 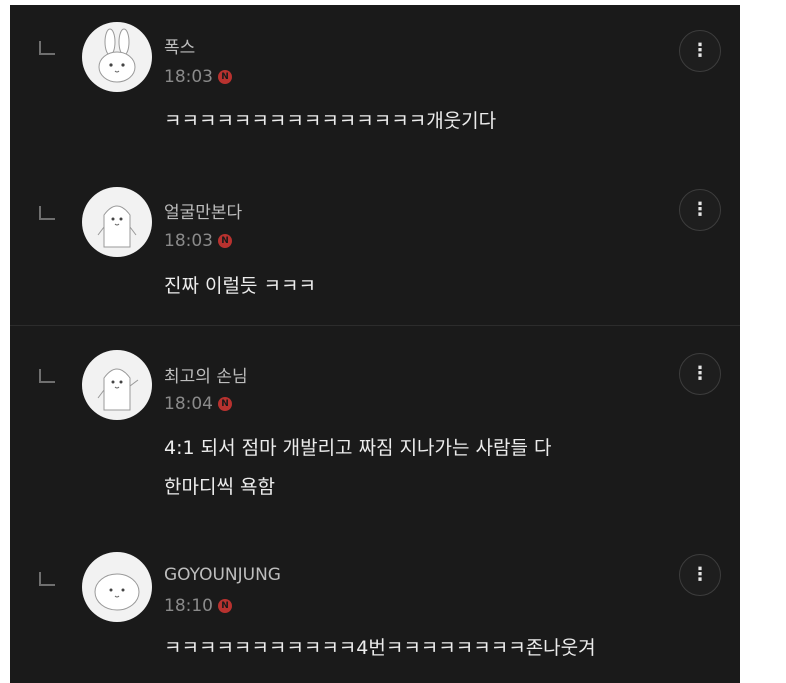 I want to click on comment-meta: 18:10 N, so click(x=198, y=606).